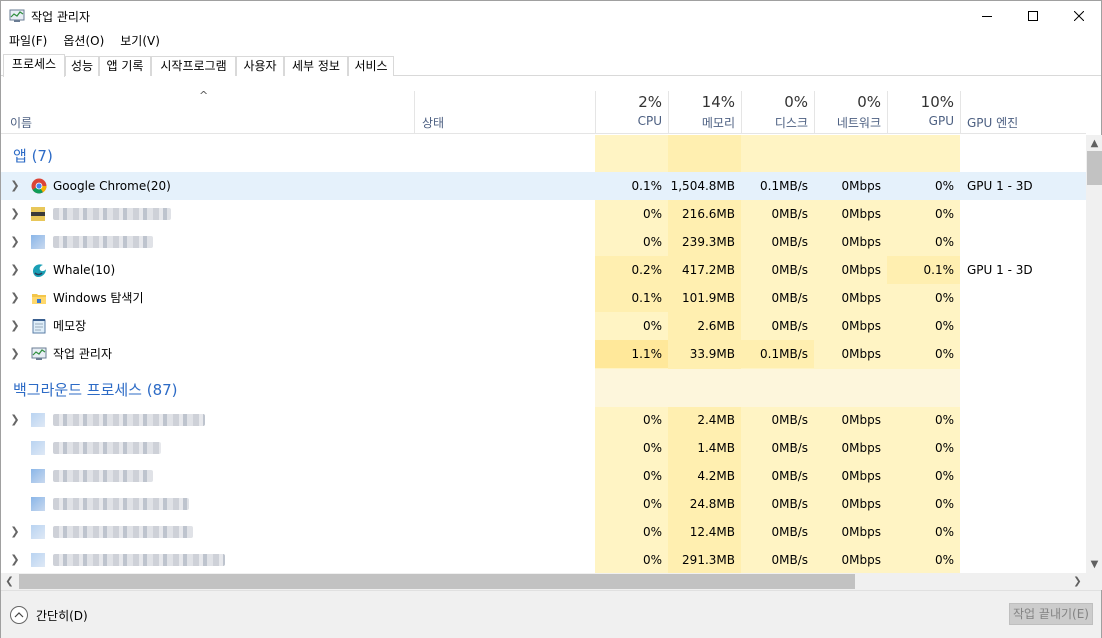 Image resolution: width=1102 pixels, height=638 pixels. Describe the element at coordinates (433, 122) in the screenshot. I see `header-status: 상태` at that location.